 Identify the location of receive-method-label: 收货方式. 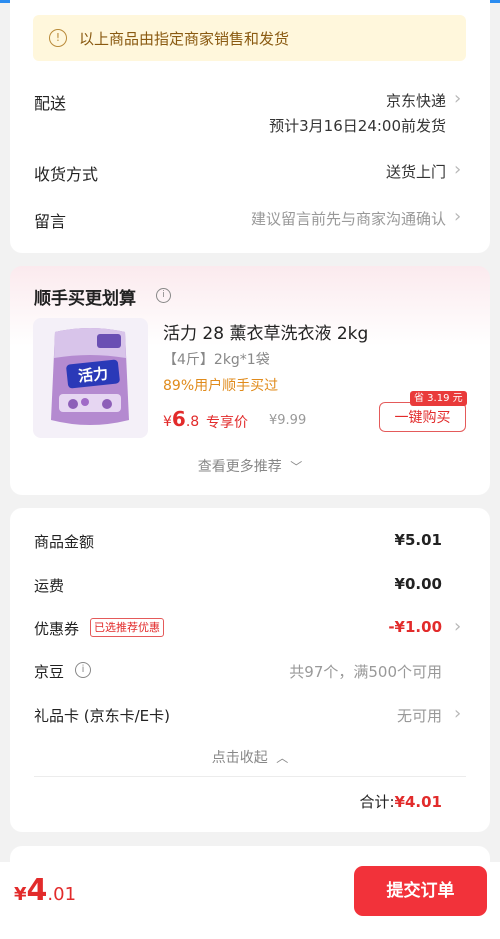
(66, 174).